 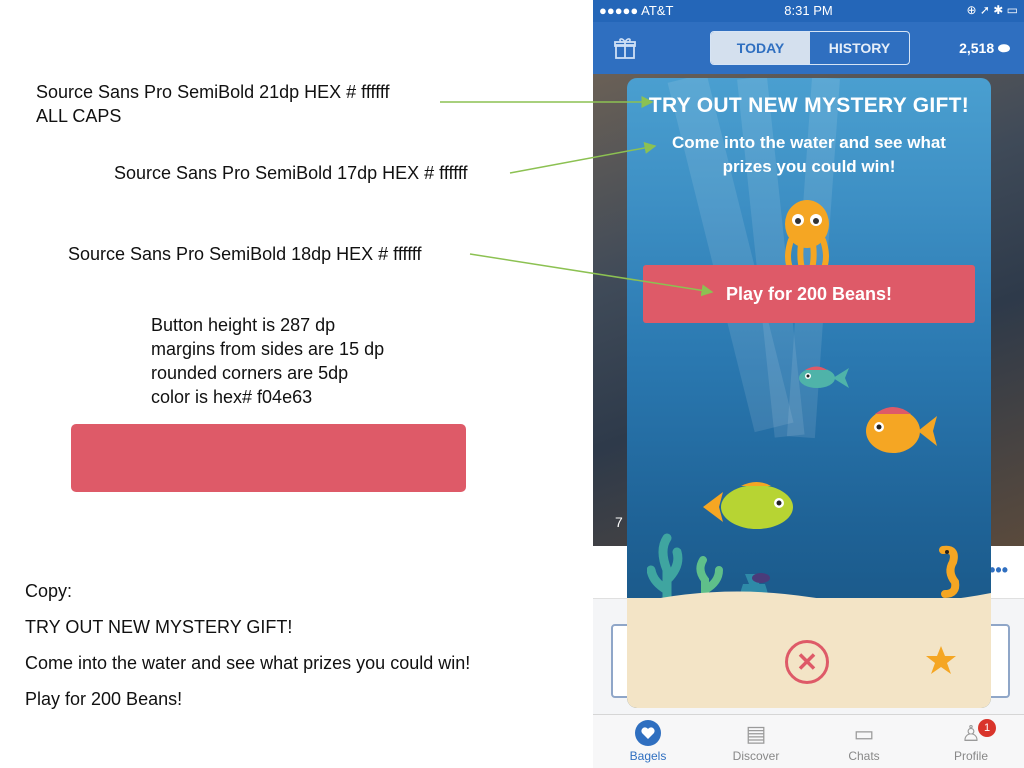 I want to click on play-for-beans-button: Play for 200 Beans!, so click(x=809, y=294).